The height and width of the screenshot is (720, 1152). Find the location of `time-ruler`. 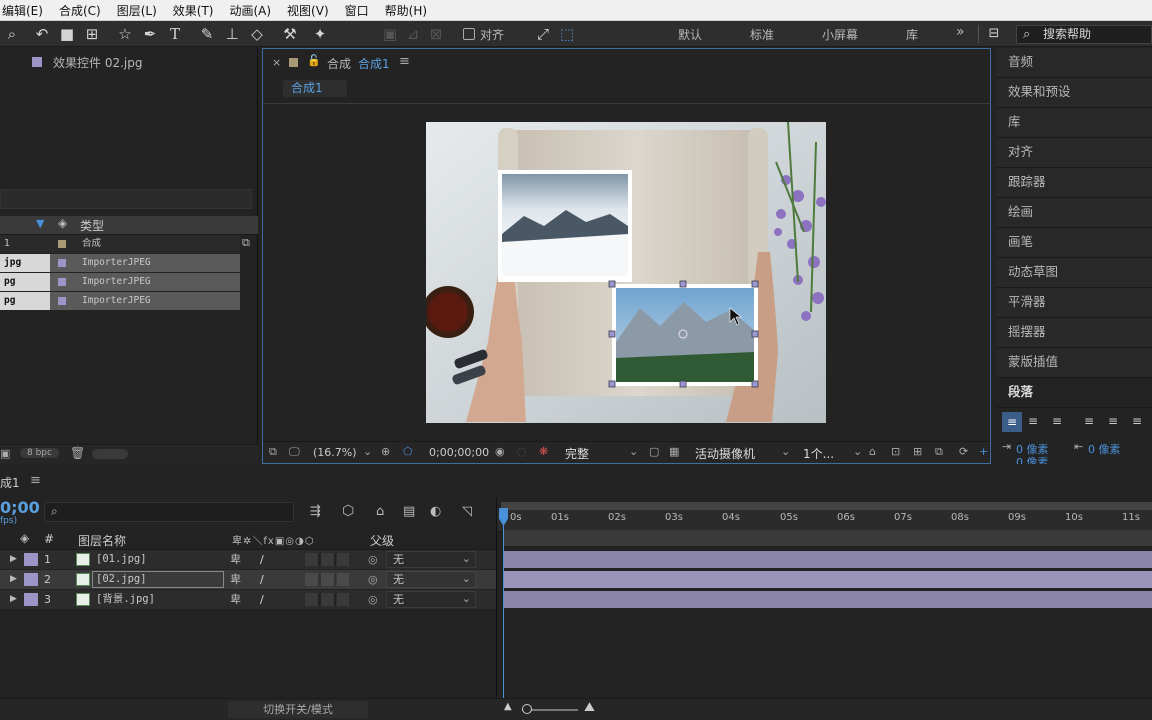

time-ruler is located at coordinates (824, 521).